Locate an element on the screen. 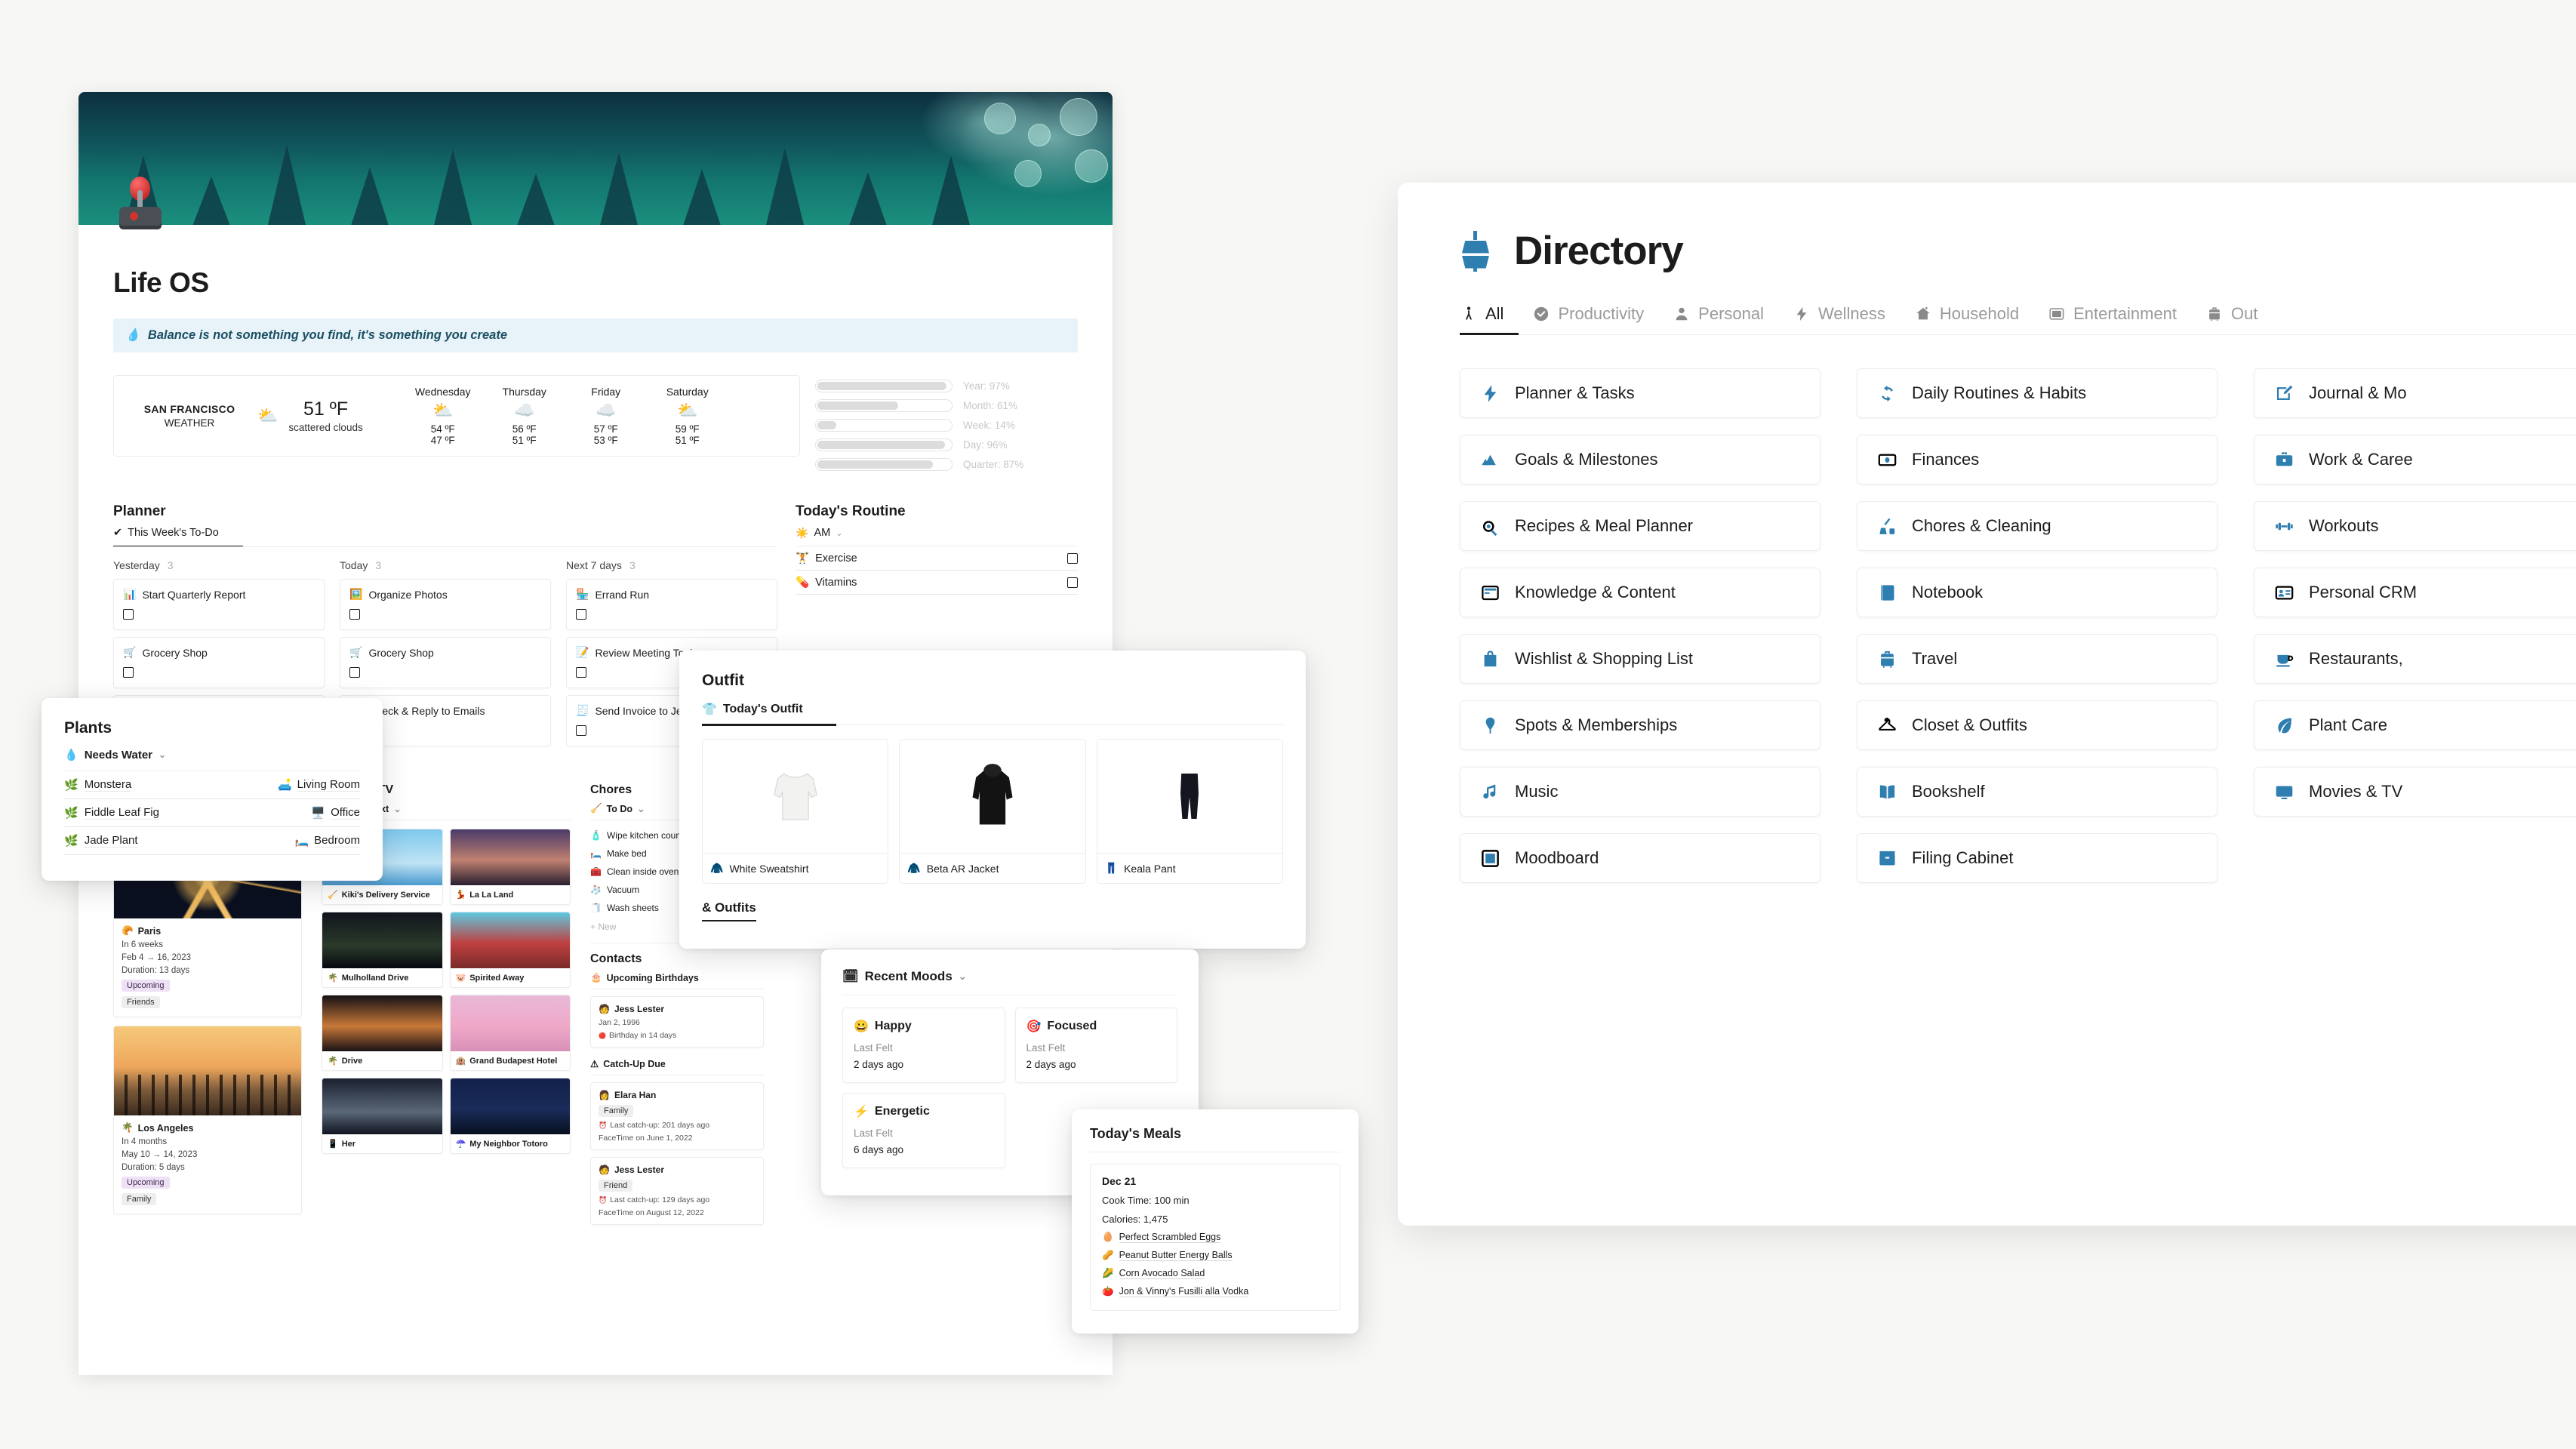 Image resolution: width=2576 pixels, height=1449 pixels. task-card: 📊 Start Quarterly Report is located at coordinates (219, 604).